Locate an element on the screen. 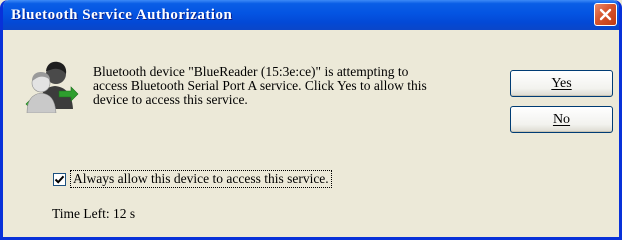  window-title: Bluetooth Service Authorization is located at coordinates (122, 15).